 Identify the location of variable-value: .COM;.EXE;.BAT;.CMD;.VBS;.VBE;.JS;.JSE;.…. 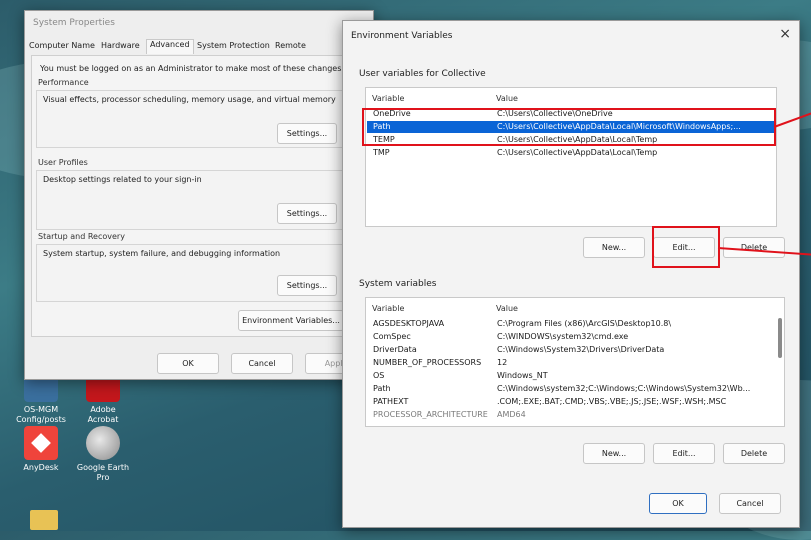
(612, 401).